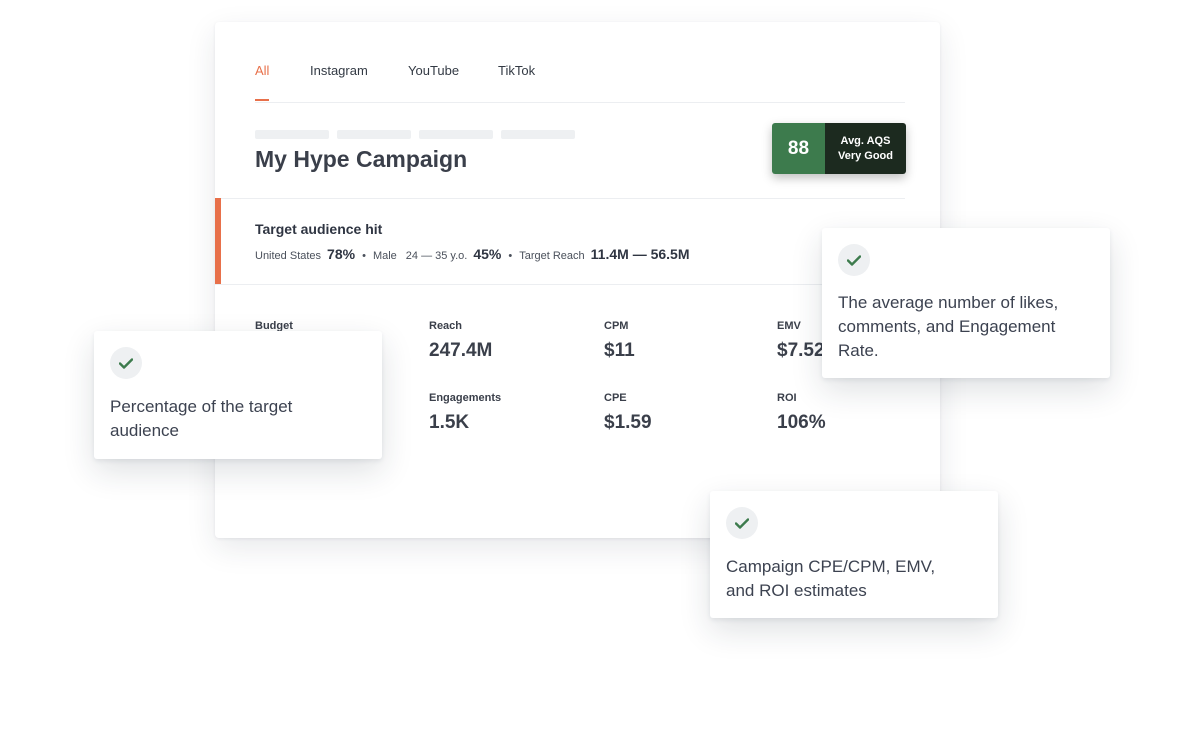 The height and width of the screenshot is (737, 1204). What do you see at coordinates (461, 350) in the screenshot?
I see `metric-value-reach: 247.4M` at bounding box center [461, 350].